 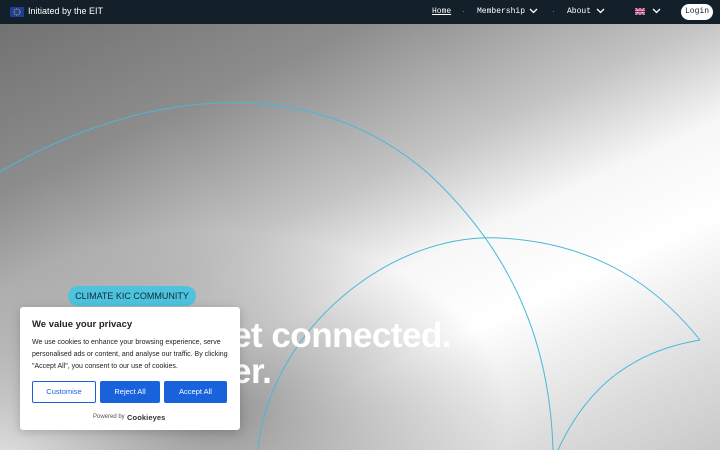 I want to click on headline-line-1: et connected., so click(x=342, y=335).